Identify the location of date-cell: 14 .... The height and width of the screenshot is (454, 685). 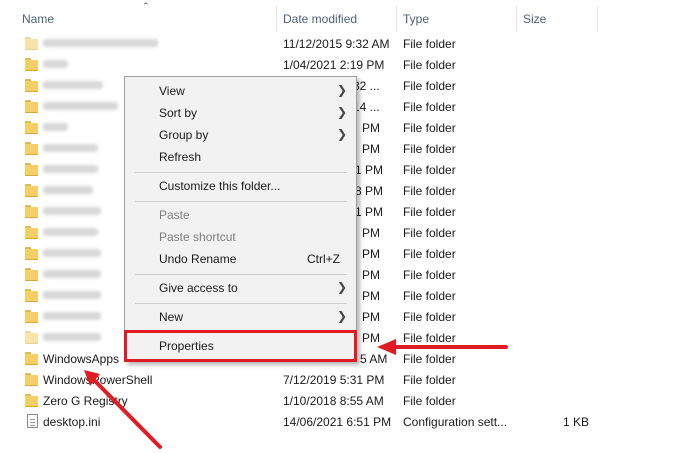
(366, 107).